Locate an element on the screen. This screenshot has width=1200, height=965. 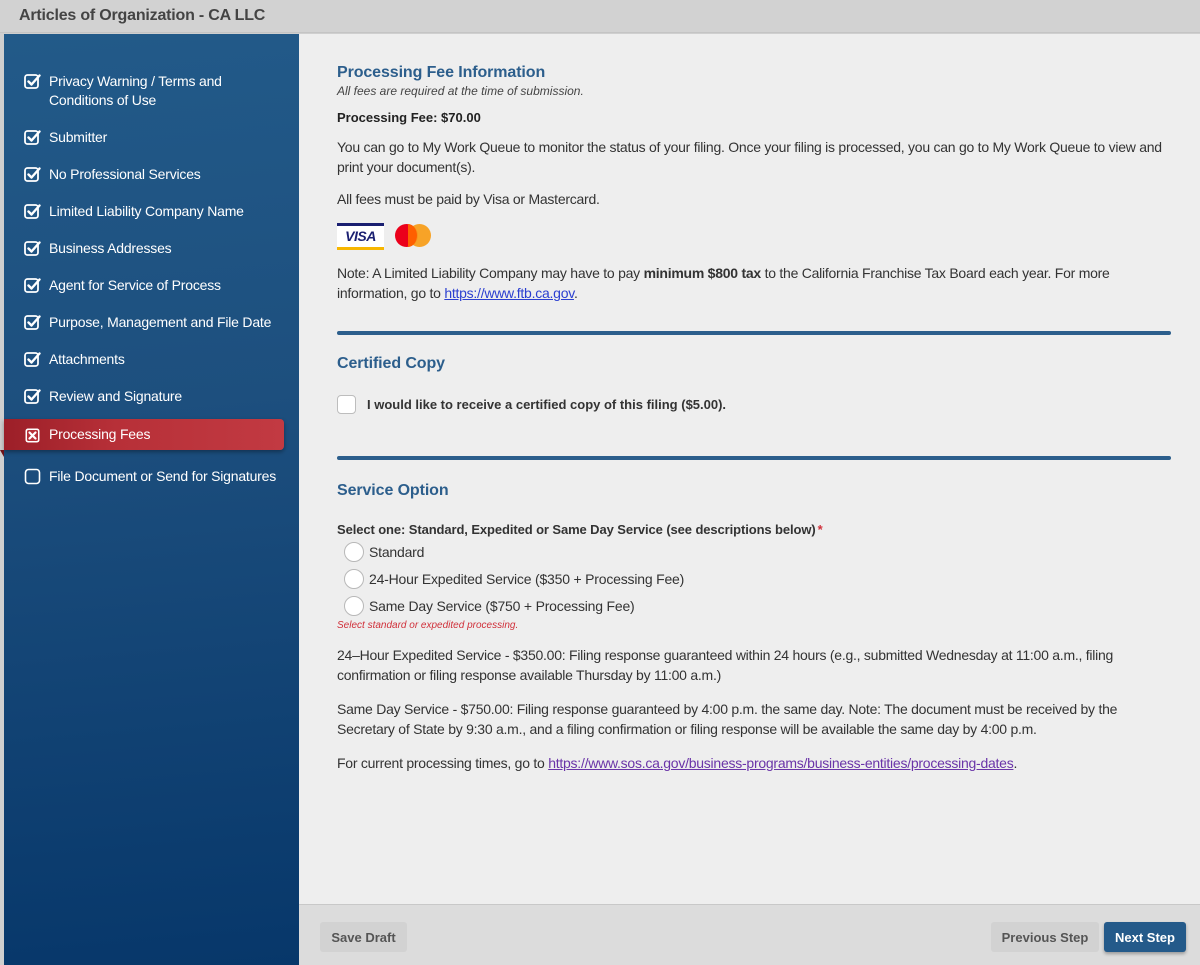
service-option-radio: Standard is located at coordinates (757, 551).